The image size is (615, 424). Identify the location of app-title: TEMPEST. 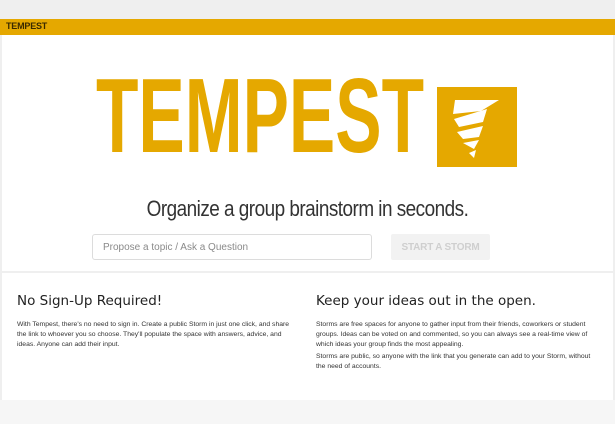
(26, 26).